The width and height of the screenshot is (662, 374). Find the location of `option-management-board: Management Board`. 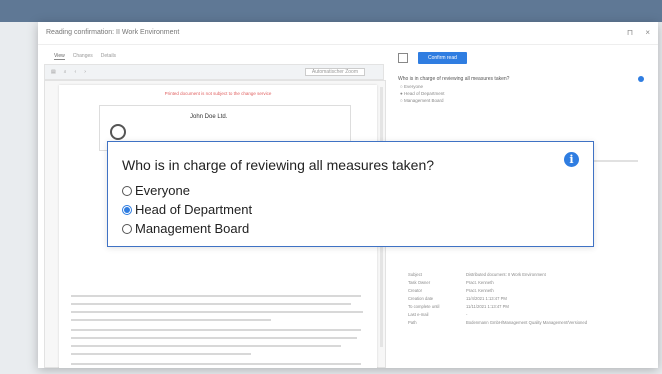

option-management-board: Management Board is located at coordinates (185, 228).